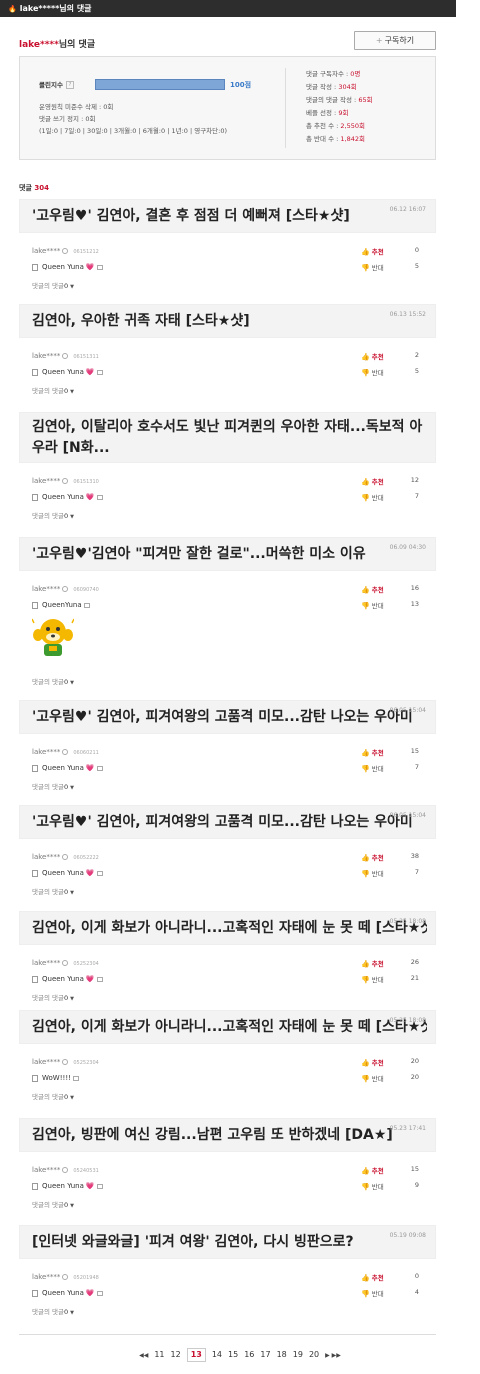 The width and height of the screenshot is (480, 1374). What do you see at coordinates (159, 1354) in the screenshot?
I see `pager-page: 11` at bounding box center [159, 1354].